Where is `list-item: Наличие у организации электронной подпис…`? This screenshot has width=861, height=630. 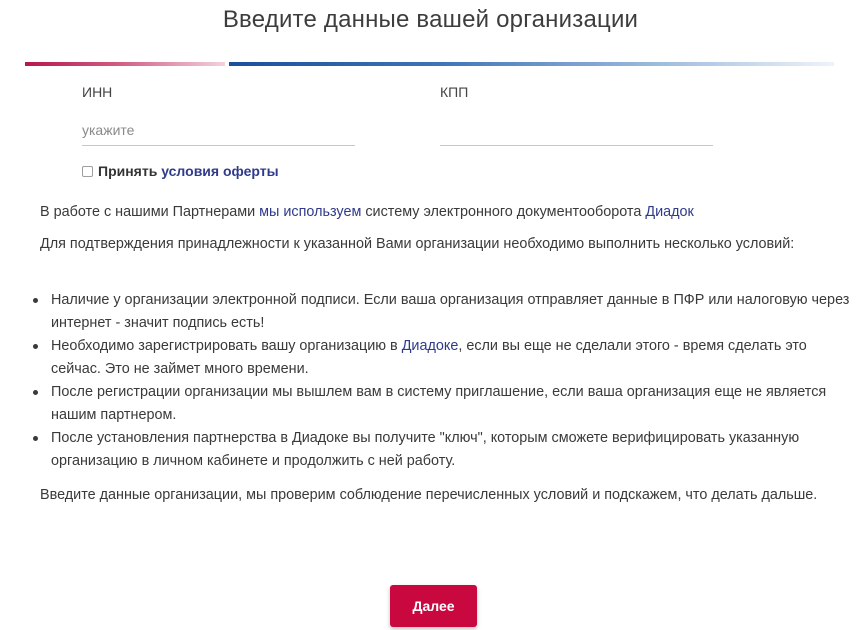 list-item: Наличие у организации электронной подпис… is located at coordinates (427, 312).